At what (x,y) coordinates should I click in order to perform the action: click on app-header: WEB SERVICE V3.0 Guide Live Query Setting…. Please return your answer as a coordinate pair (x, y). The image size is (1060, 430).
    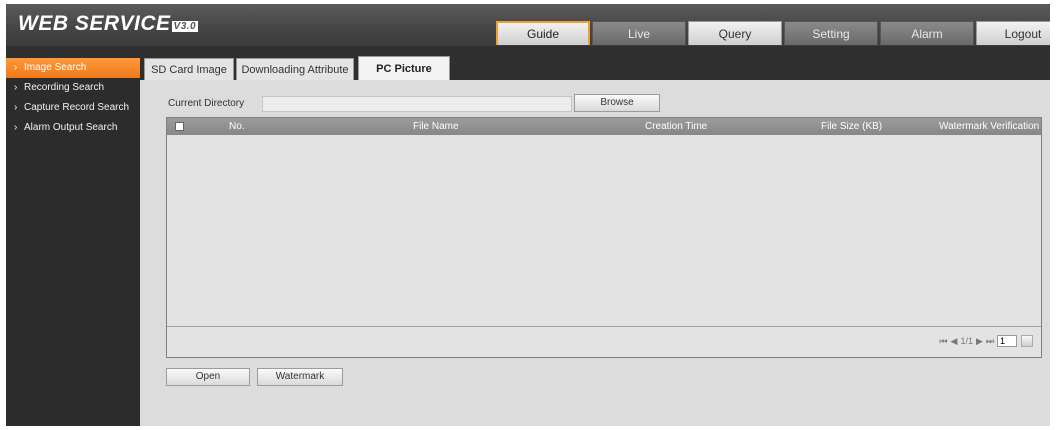
    Looking at the image, I should click on (528, 25).